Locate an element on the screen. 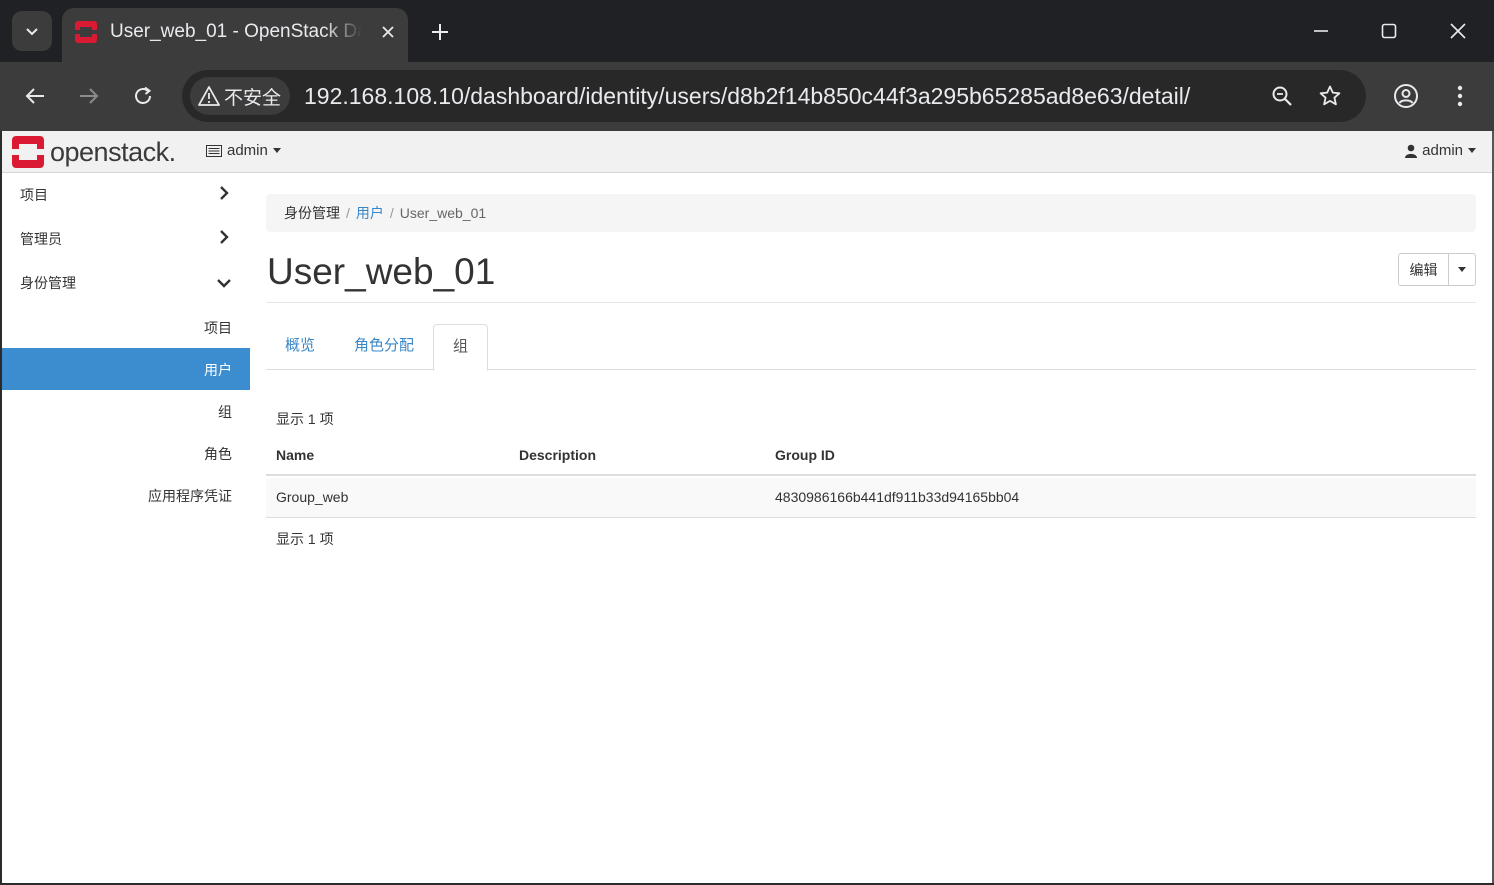  sidebar-subitem-app-credentials: 应用程序凭证 is located at coordinates (126, 495).